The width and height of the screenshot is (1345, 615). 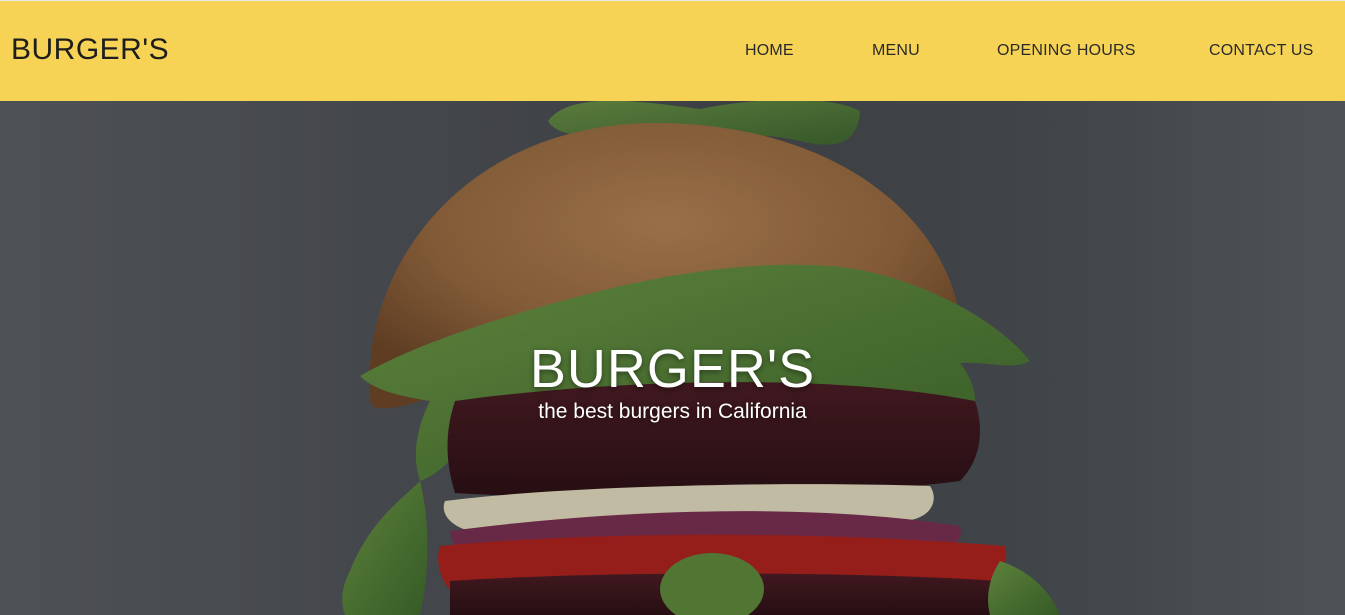 I want to click on nav-menu-link: MENU, so click(x=896, y=51).